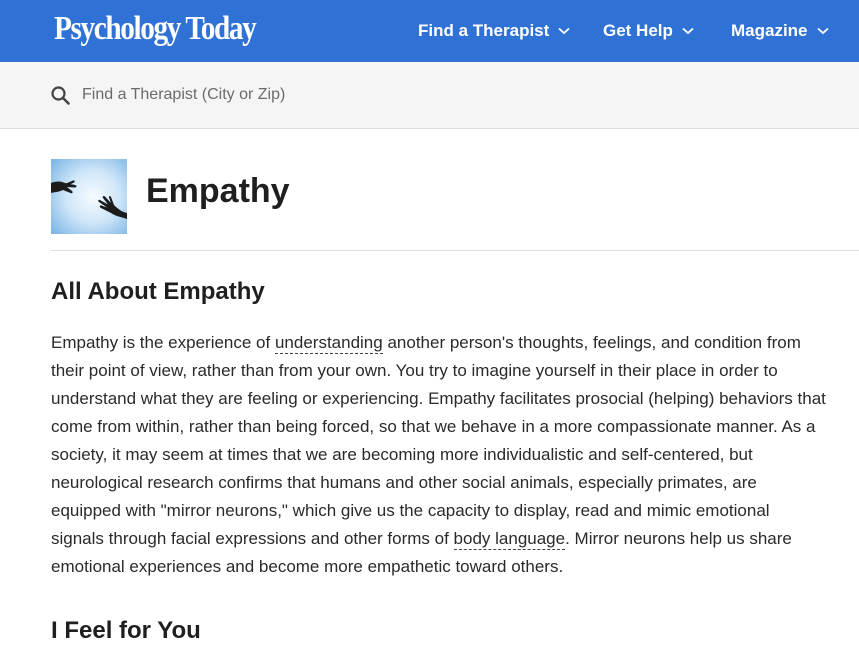 The image size is (859, 655). Describe the element at coordinates (163, 342) in the screenshot. I see `line-text: Empathy is the experience of` at that location.